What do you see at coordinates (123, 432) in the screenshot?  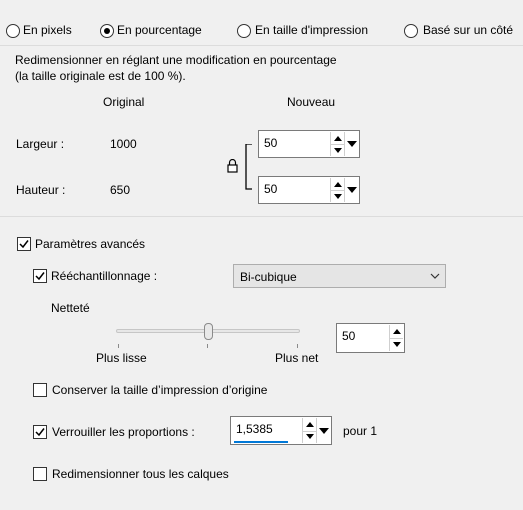 I see `lock-ratio-label: Verrouiller les proportions :` at bounding box center [123, 432].